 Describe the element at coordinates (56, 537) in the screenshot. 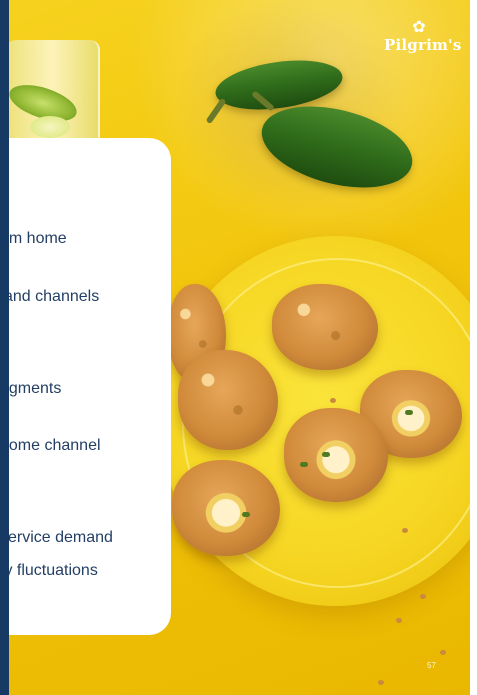

I see `bullet-line: service demand` at that location.